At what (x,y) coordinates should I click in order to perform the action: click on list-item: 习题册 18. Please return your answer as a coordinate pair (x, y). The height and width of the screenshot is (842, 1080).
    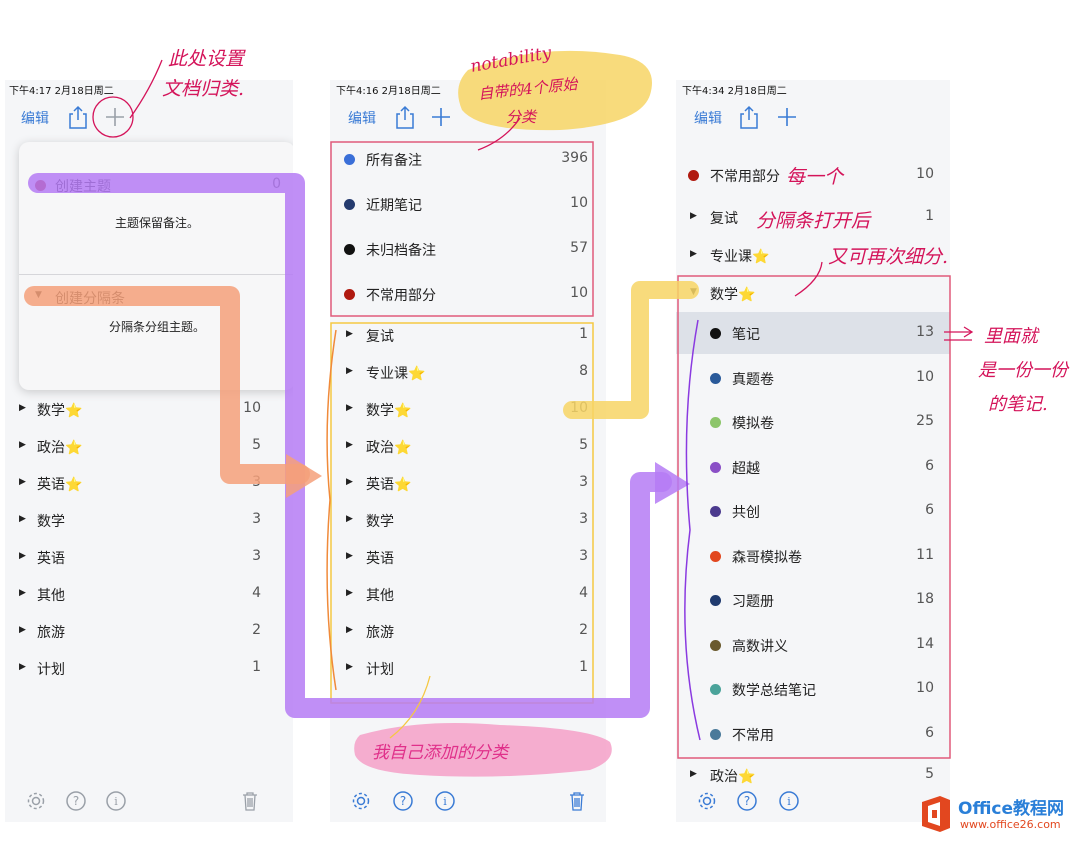
    Looking at the image, I should click on (813, 600).